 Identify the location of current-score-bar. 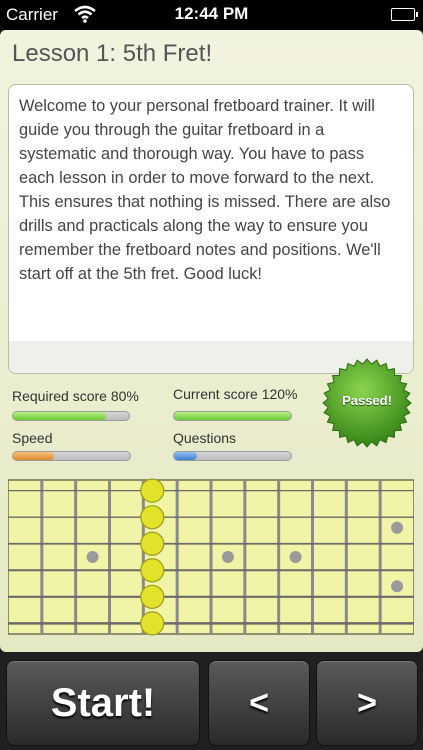
(232, 416).